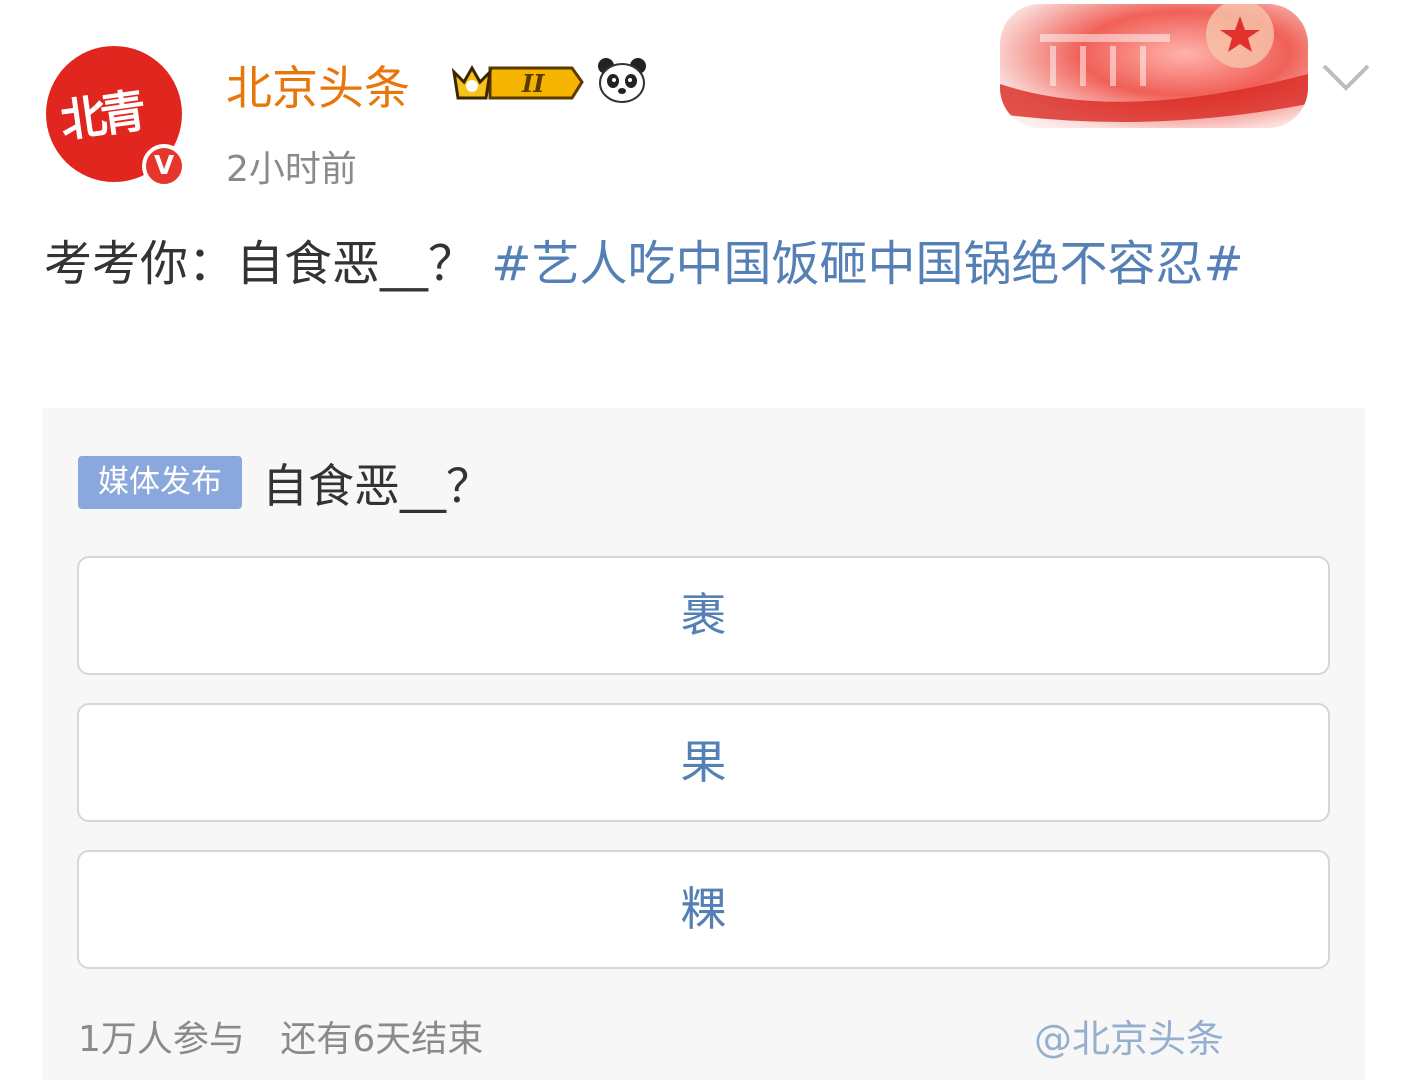  Describe the element at coordinates (622, 80) in the screenshot. I see `panda-icon` at that location.